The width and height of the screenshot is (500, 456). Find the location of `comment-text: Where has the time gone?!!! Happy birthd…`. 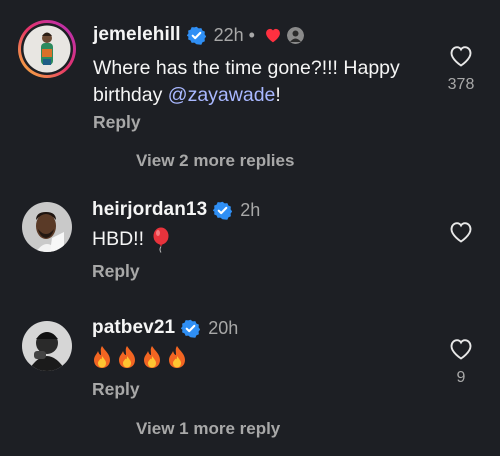

comment-text: Where has the time gone?!!! Happy birthd… is located at coordinates (246, 81).